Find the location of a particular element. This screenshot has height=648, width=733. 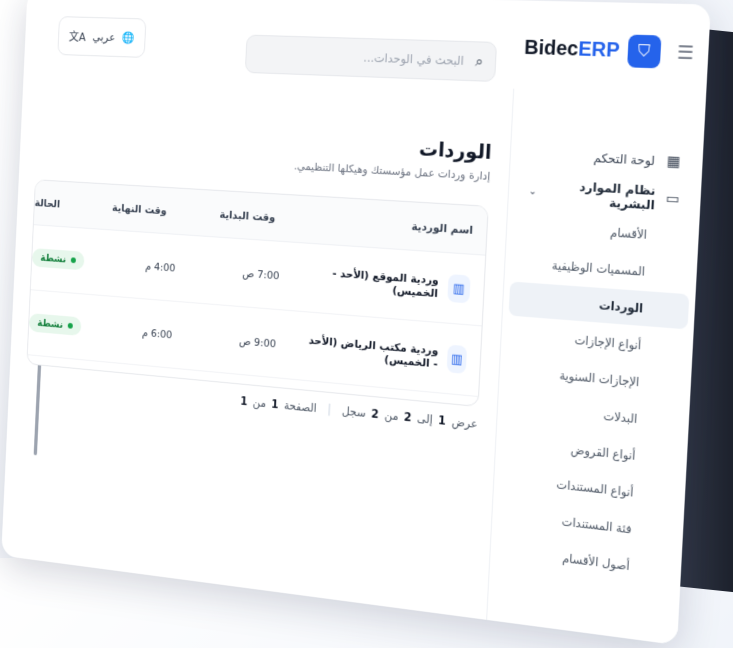

pager-of-word: من is located at coordinates (391, 415).